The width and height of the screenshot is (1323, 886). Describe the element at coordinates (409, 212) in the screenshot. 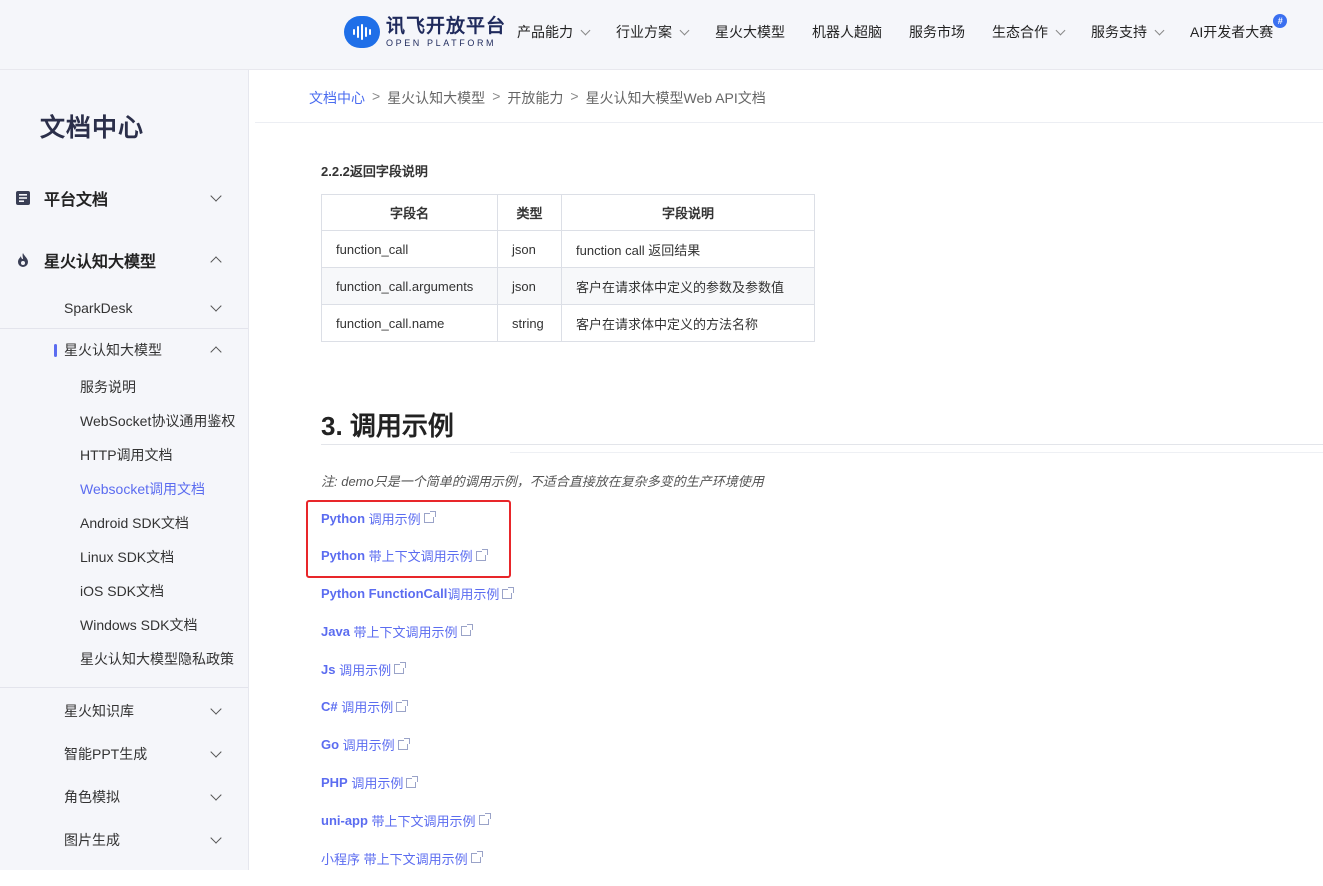

I see `table-header-cell: 字段名` at that location.